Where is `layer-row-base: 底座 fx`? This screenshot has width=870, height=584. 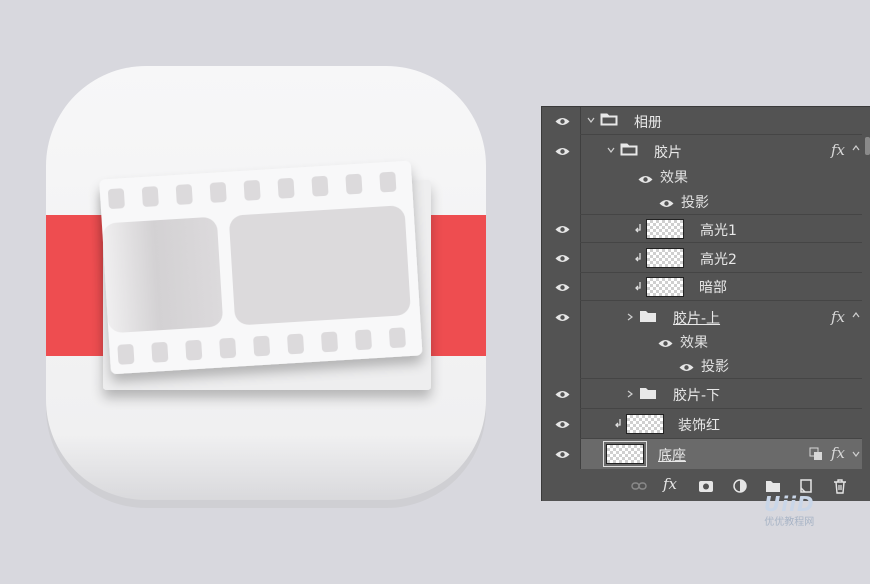
layer-row-base: 底座 fx is located at coordinates (702, 454).